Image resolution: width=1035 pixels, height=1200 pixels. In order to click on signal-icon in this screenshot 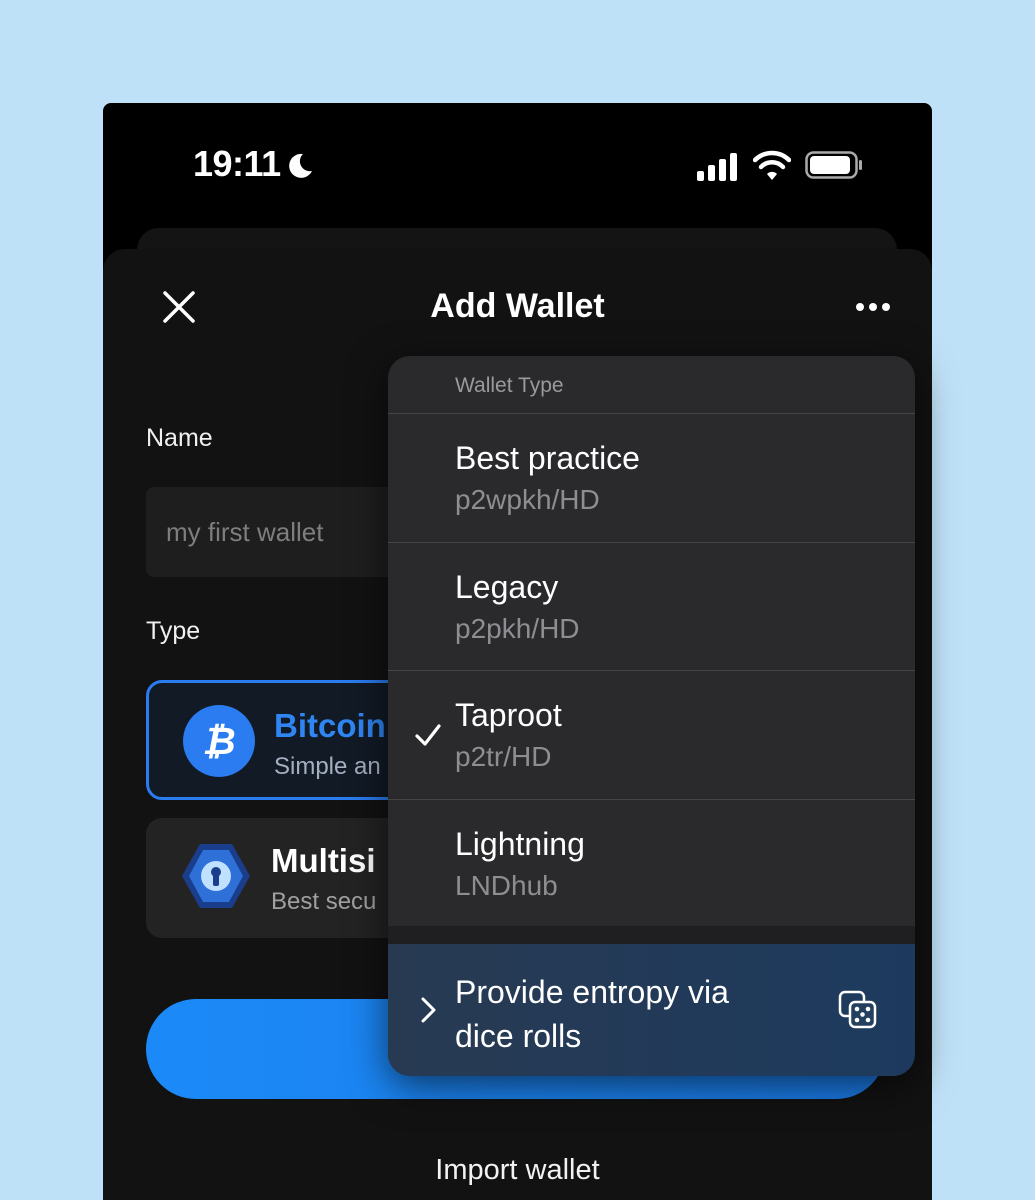, I will do `click(717, 167)`.